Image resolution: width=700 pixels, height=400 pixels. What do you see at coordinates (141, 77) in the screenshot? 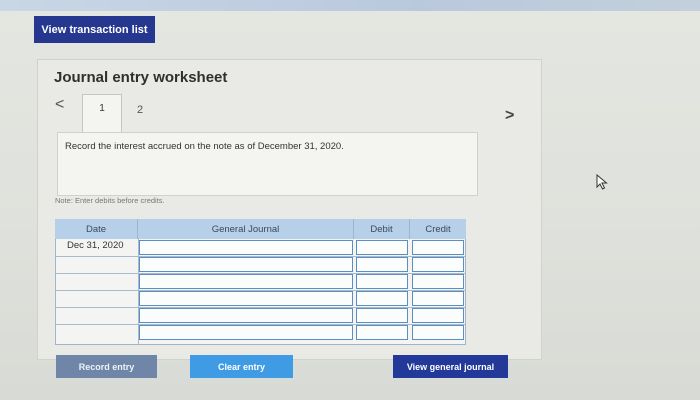
I see `worksheet-title: Journal entry worksheet` at bounding box center [141, 77].